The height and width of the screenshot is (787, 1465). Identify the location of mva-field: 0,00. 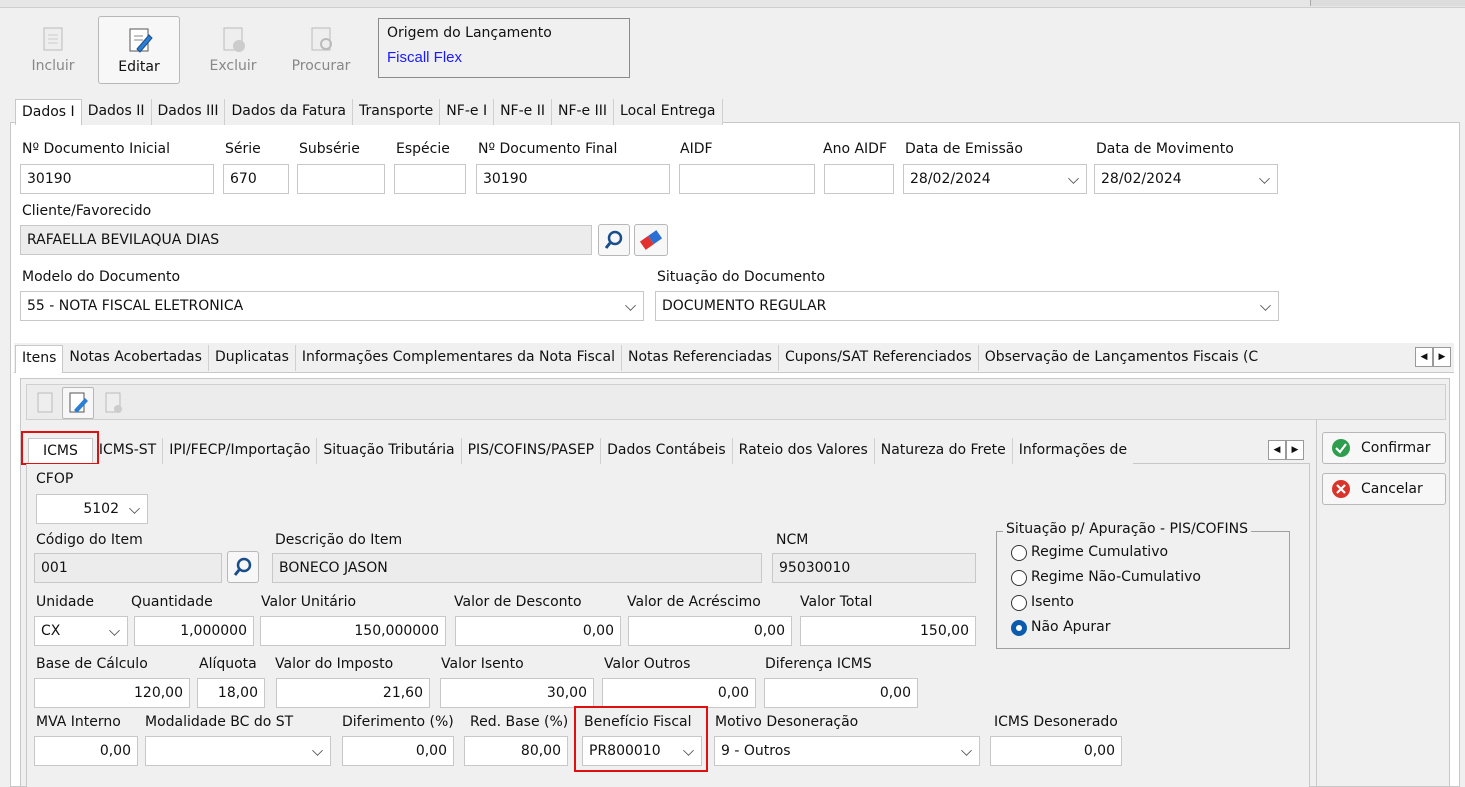
(86, 751).